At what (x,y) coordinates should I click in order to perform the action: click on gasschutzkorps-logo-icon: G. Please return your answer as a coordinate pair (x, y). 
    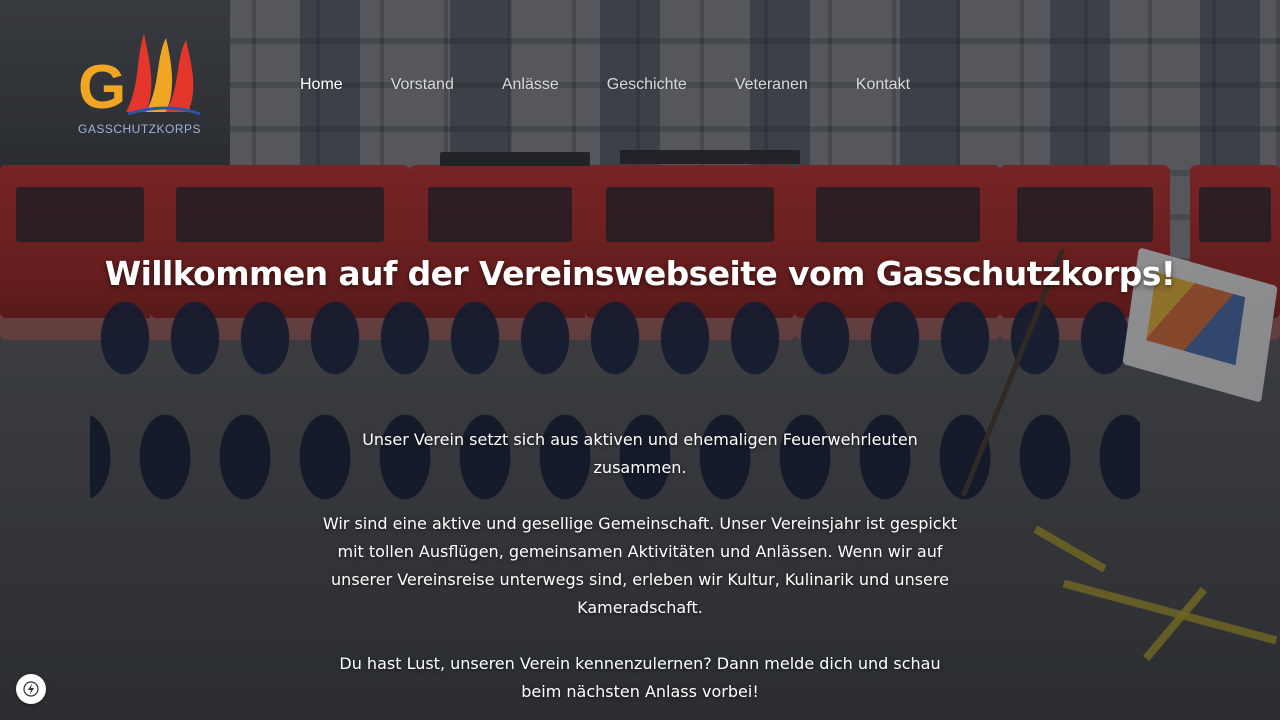
    Looking at the image, I should click on (139, 78).